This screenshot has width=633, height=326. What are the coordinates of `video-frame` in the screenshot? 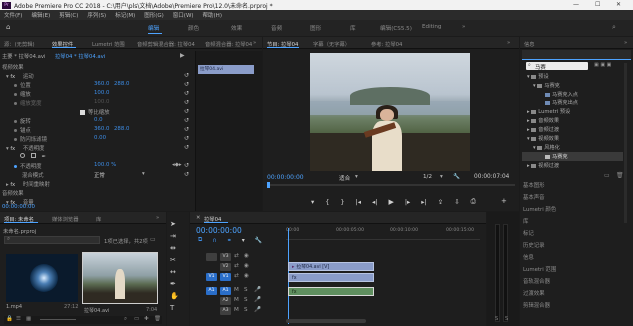 It's located at (390, 112).